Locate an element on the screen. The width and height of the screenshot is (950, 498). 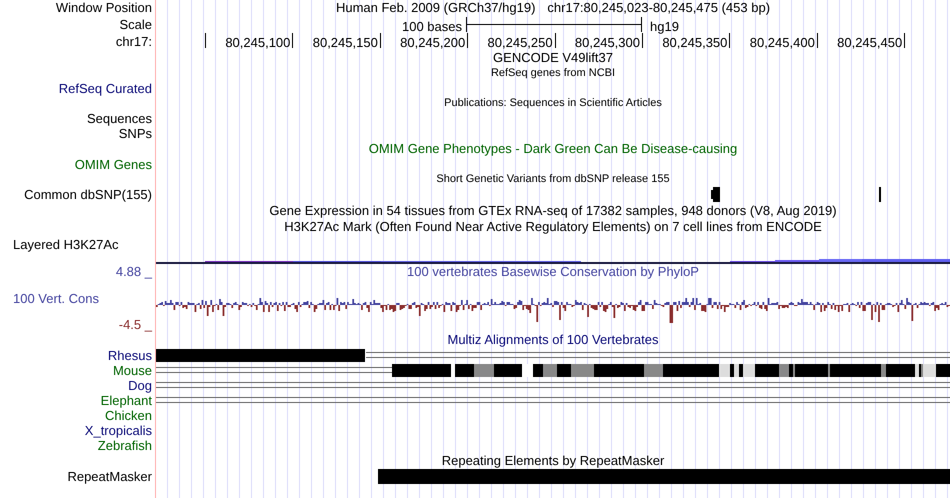
track-label: RepeatMasker is located at coordinates (109, 477).